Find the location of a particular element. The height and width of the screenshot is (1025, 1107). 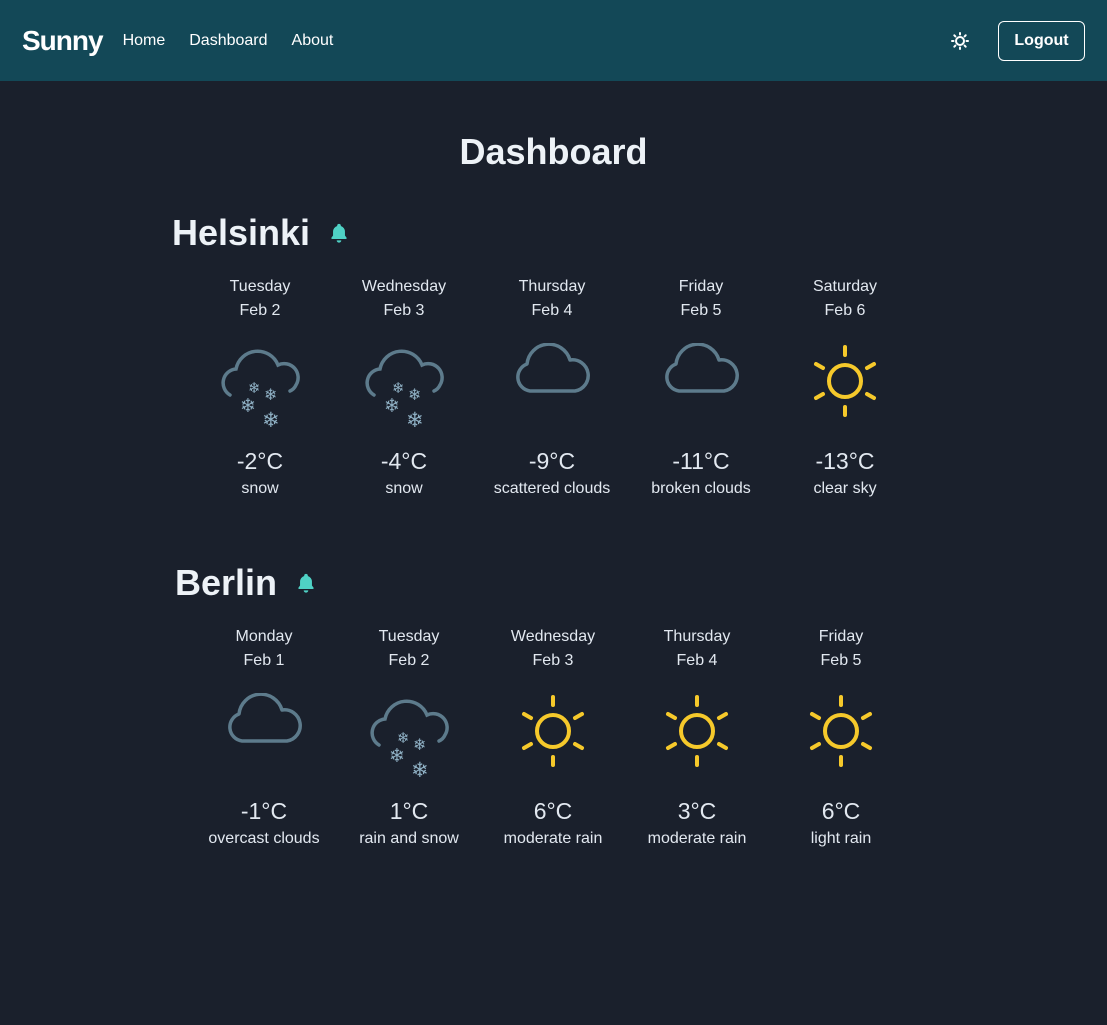

weather-description: scattered clouds is located at coordinates (552, 488).